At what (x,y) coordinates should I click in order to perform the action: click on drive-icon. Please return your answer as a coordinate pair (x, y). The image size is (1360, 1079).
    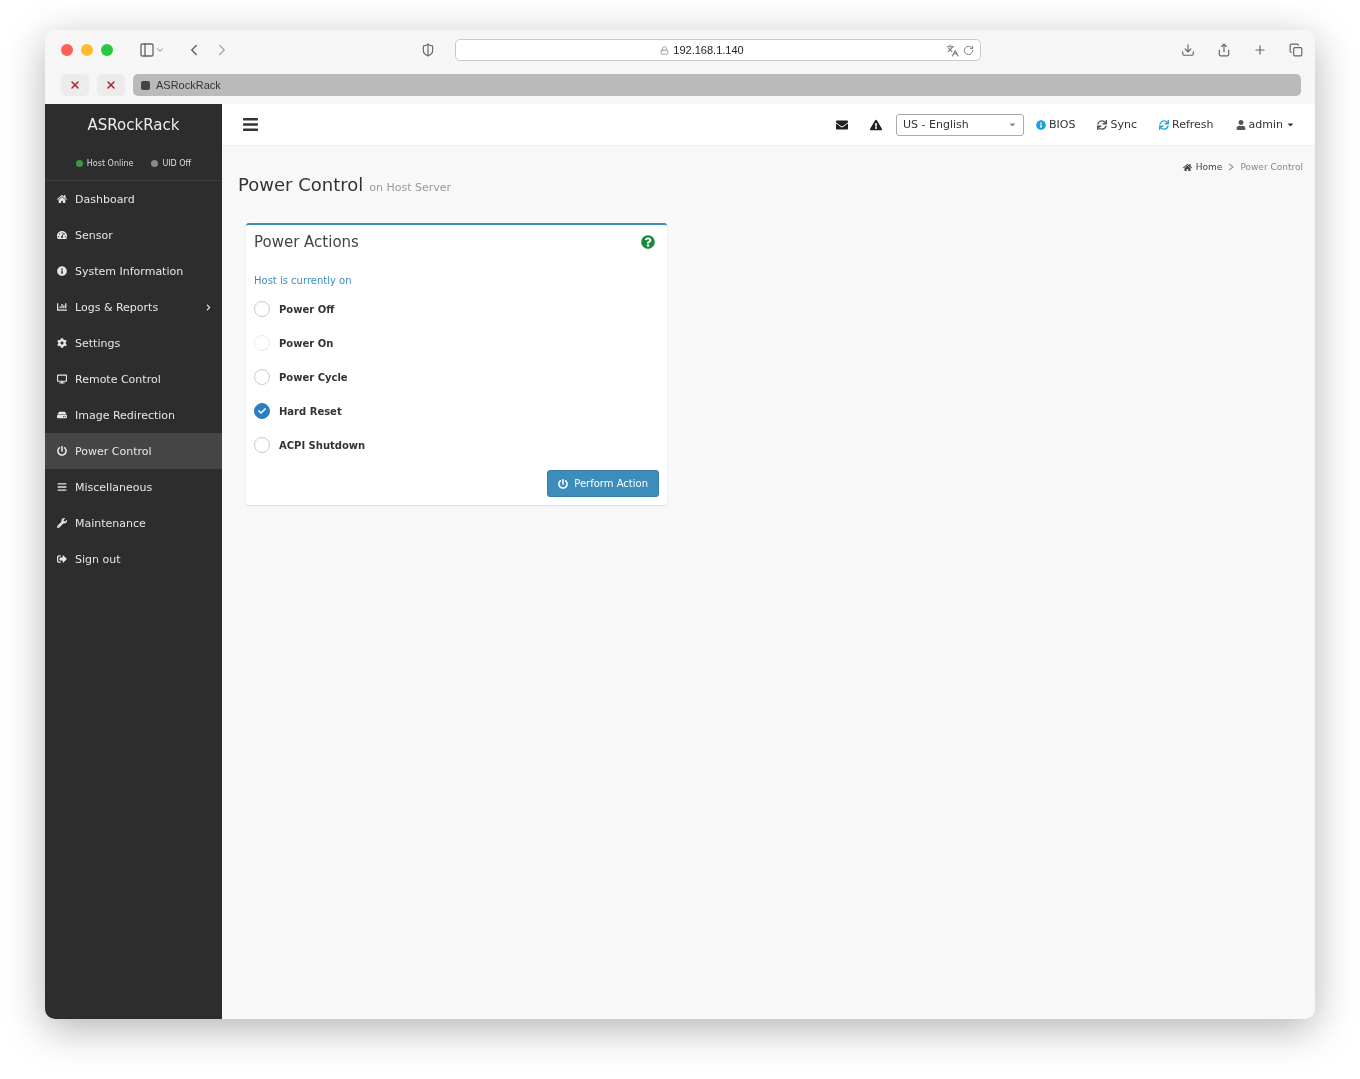
    Looking at the image, I should click on (62, 415).